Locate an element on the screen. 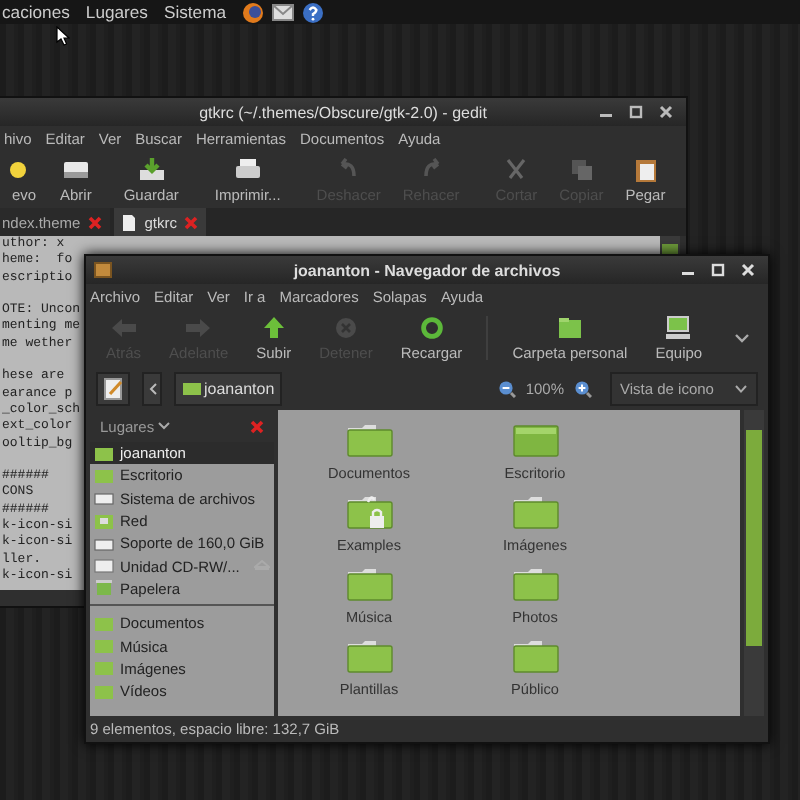  up-arrow-icon is located at coordinates (273, 327).